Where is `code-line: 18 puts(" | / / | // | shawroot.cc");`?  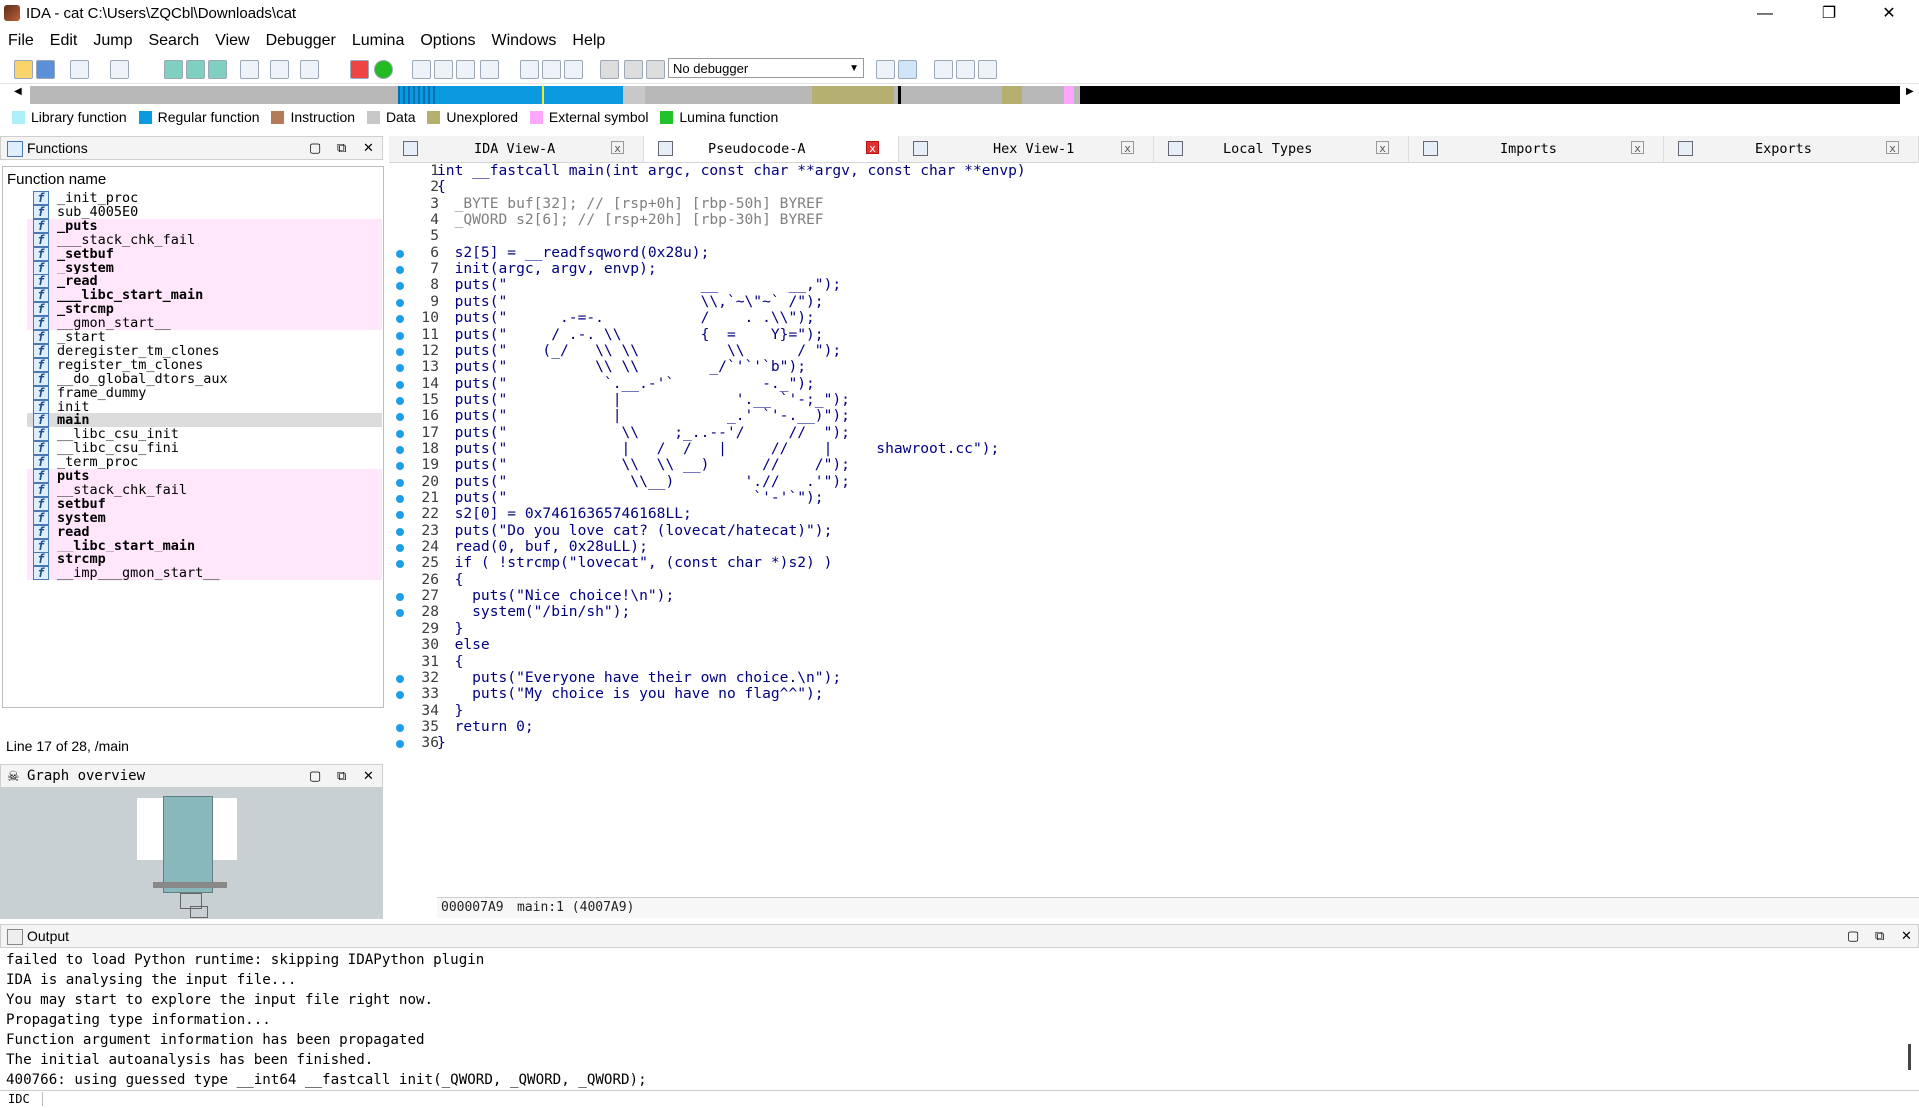
code-line: 18 puts(" | / / | // | shawroot.cc"); is located at coordinates (1154, 448).